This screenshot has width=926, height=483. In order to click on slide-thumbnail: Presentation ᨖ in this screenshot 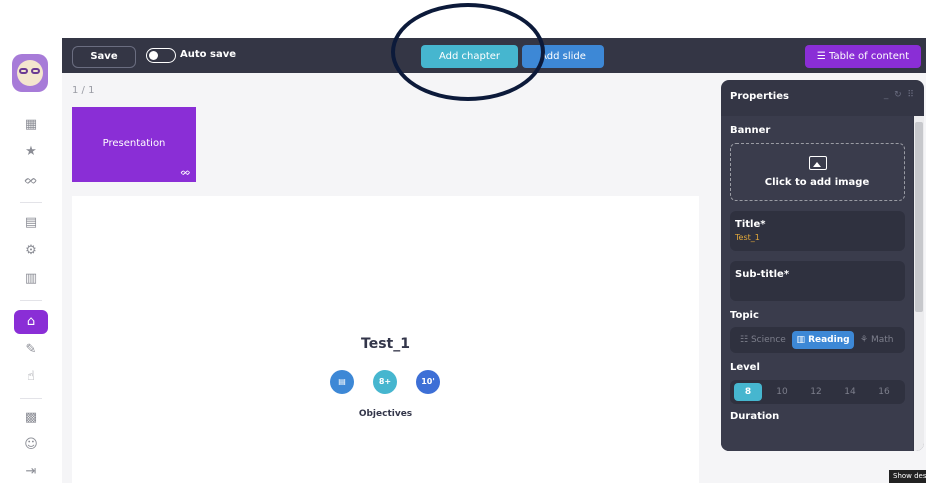, I will do `click(134, 144)`.